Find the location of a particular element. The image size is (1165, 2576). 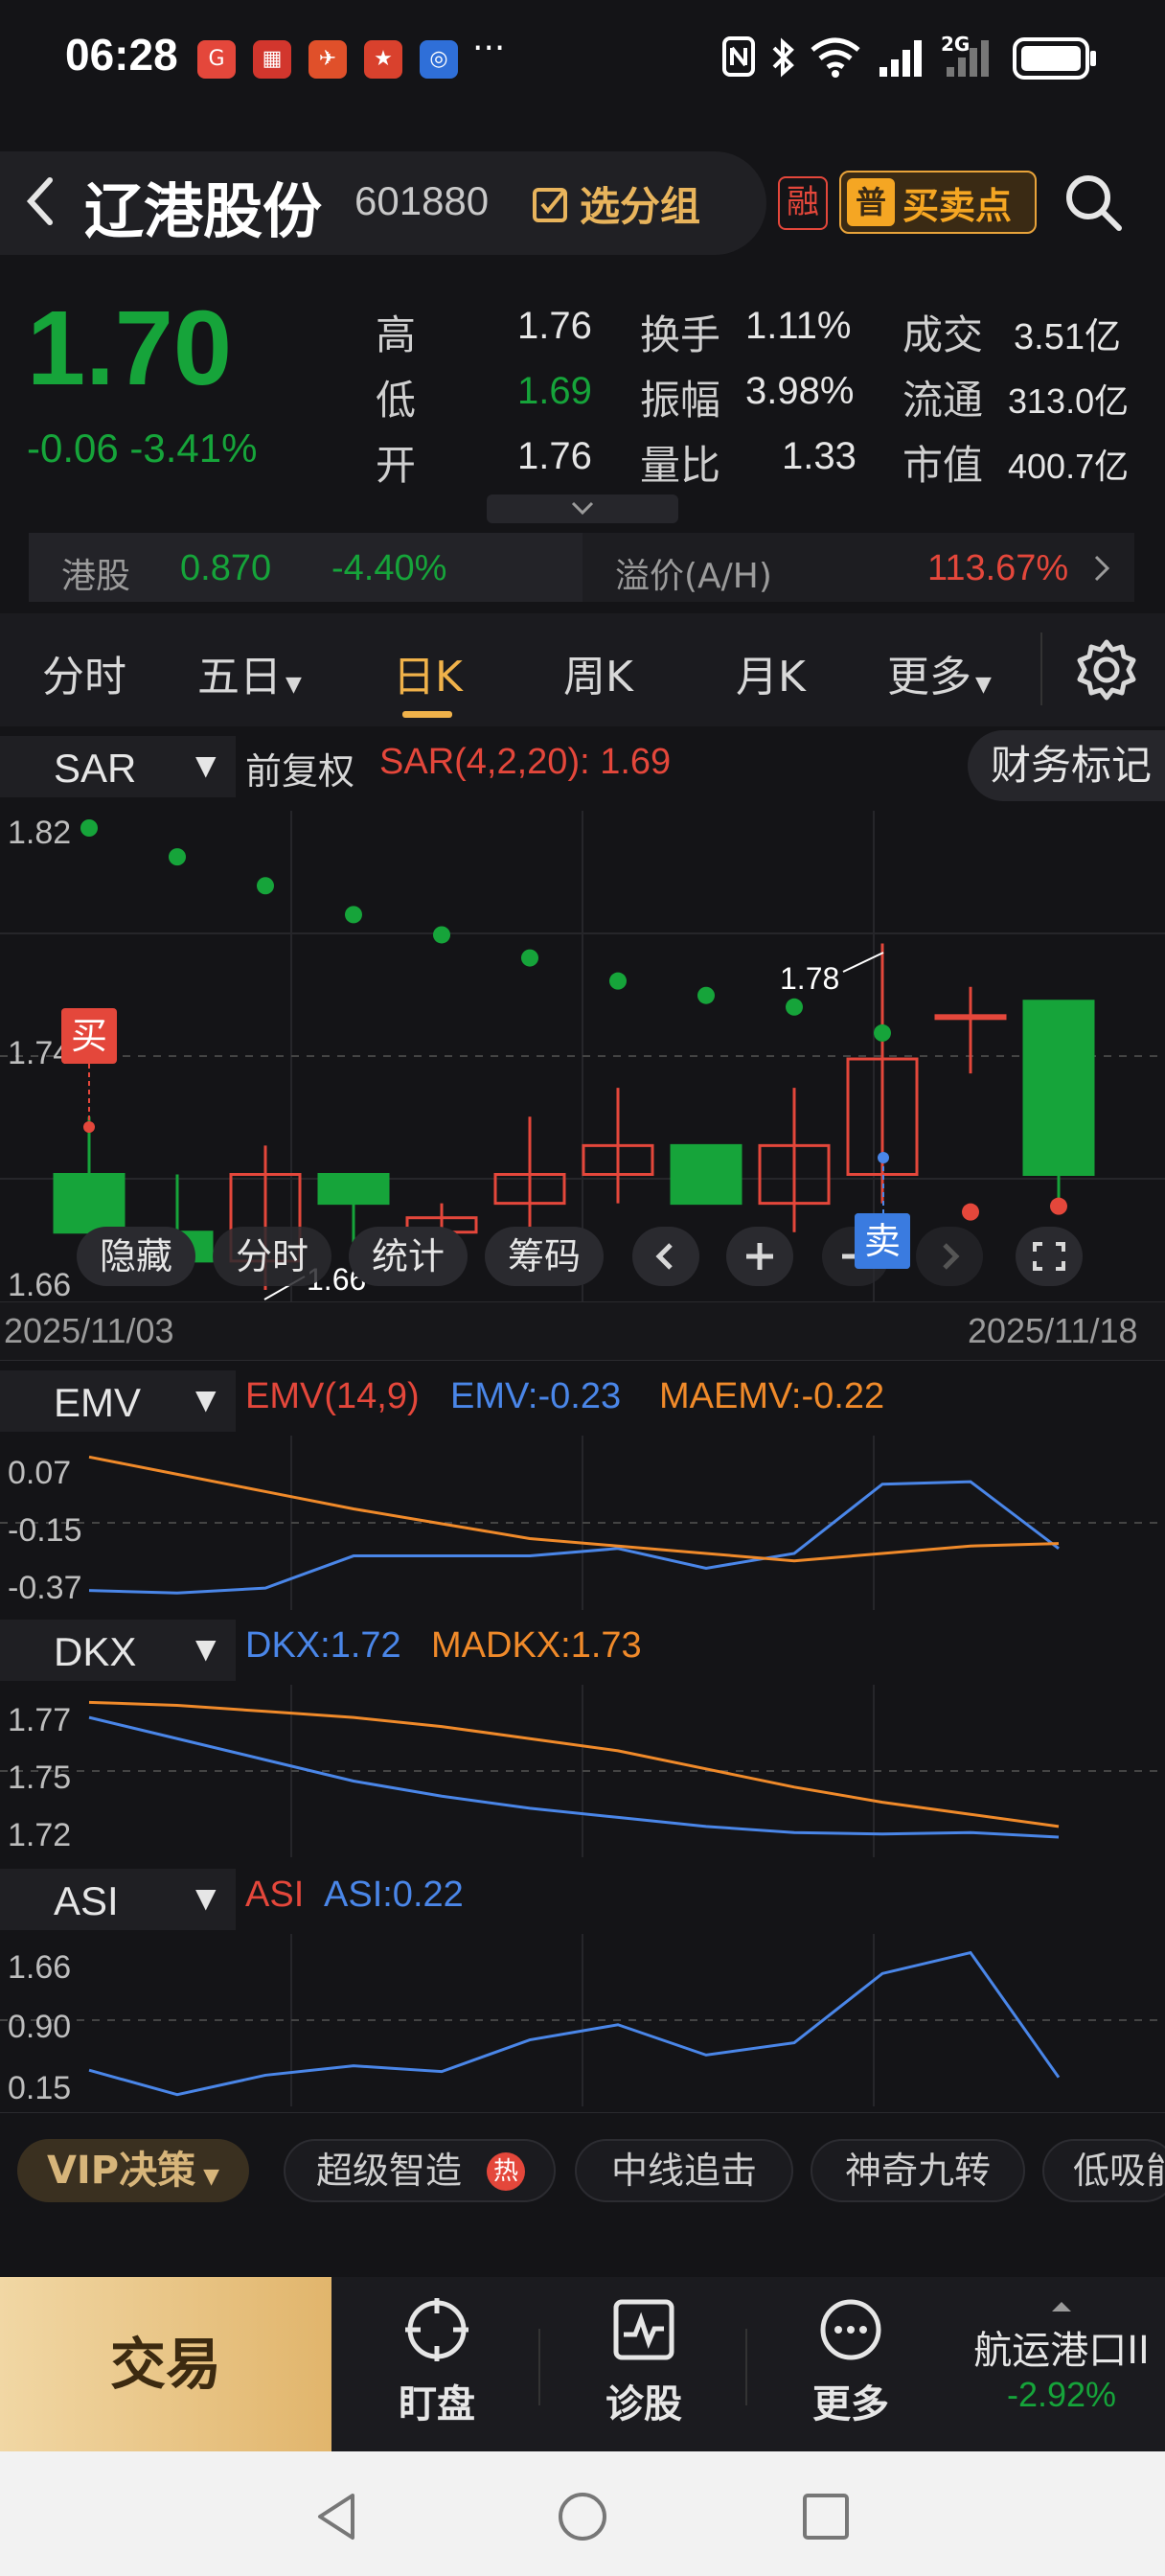

volume-ratio-value: 1.33 is located at coordinates (819, 456).